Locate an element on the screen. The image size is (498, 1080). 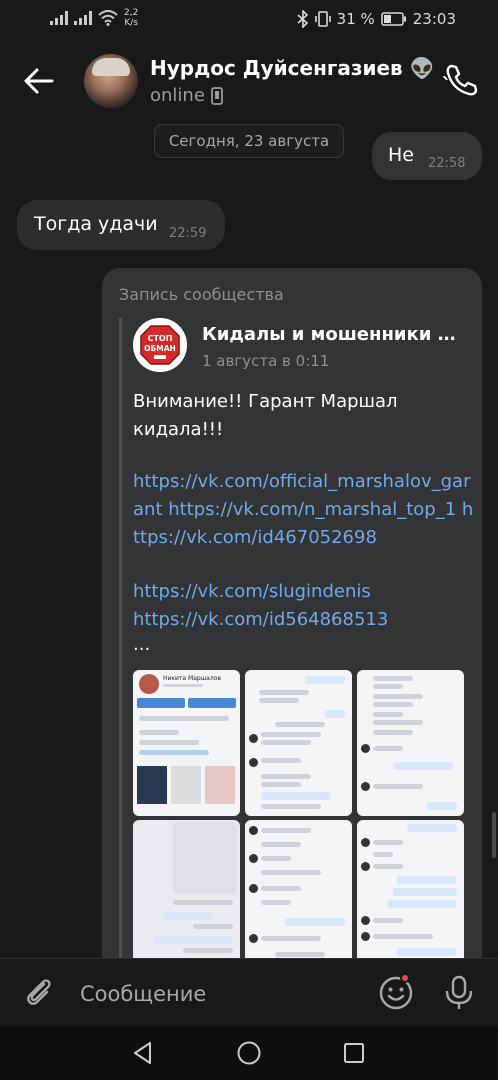
outgoing-message: Не 22:58 is located at coordinates (427, 156).